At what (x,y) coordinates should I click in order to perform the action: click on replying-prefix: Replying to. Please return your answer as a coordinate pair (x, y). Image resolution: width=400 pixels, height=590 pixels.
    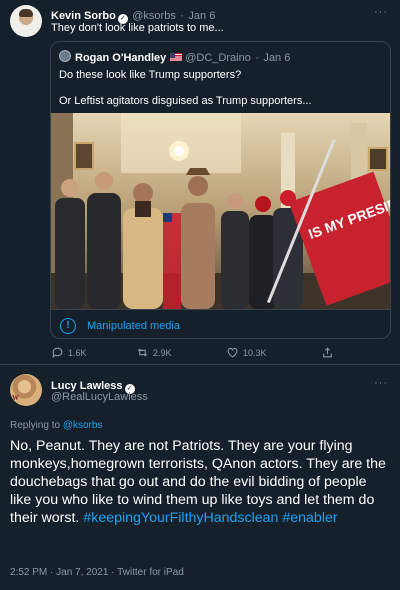
    Looking at the image, I should click on (36, 425).